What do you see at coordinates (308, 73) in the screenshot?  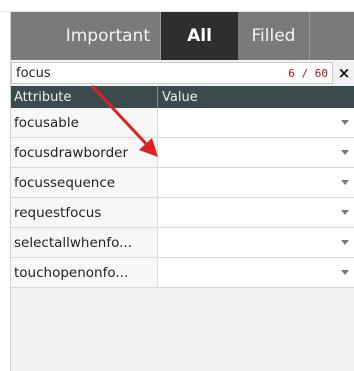 I see `match-count: 6 / 60` at bounding box center [308, 73].